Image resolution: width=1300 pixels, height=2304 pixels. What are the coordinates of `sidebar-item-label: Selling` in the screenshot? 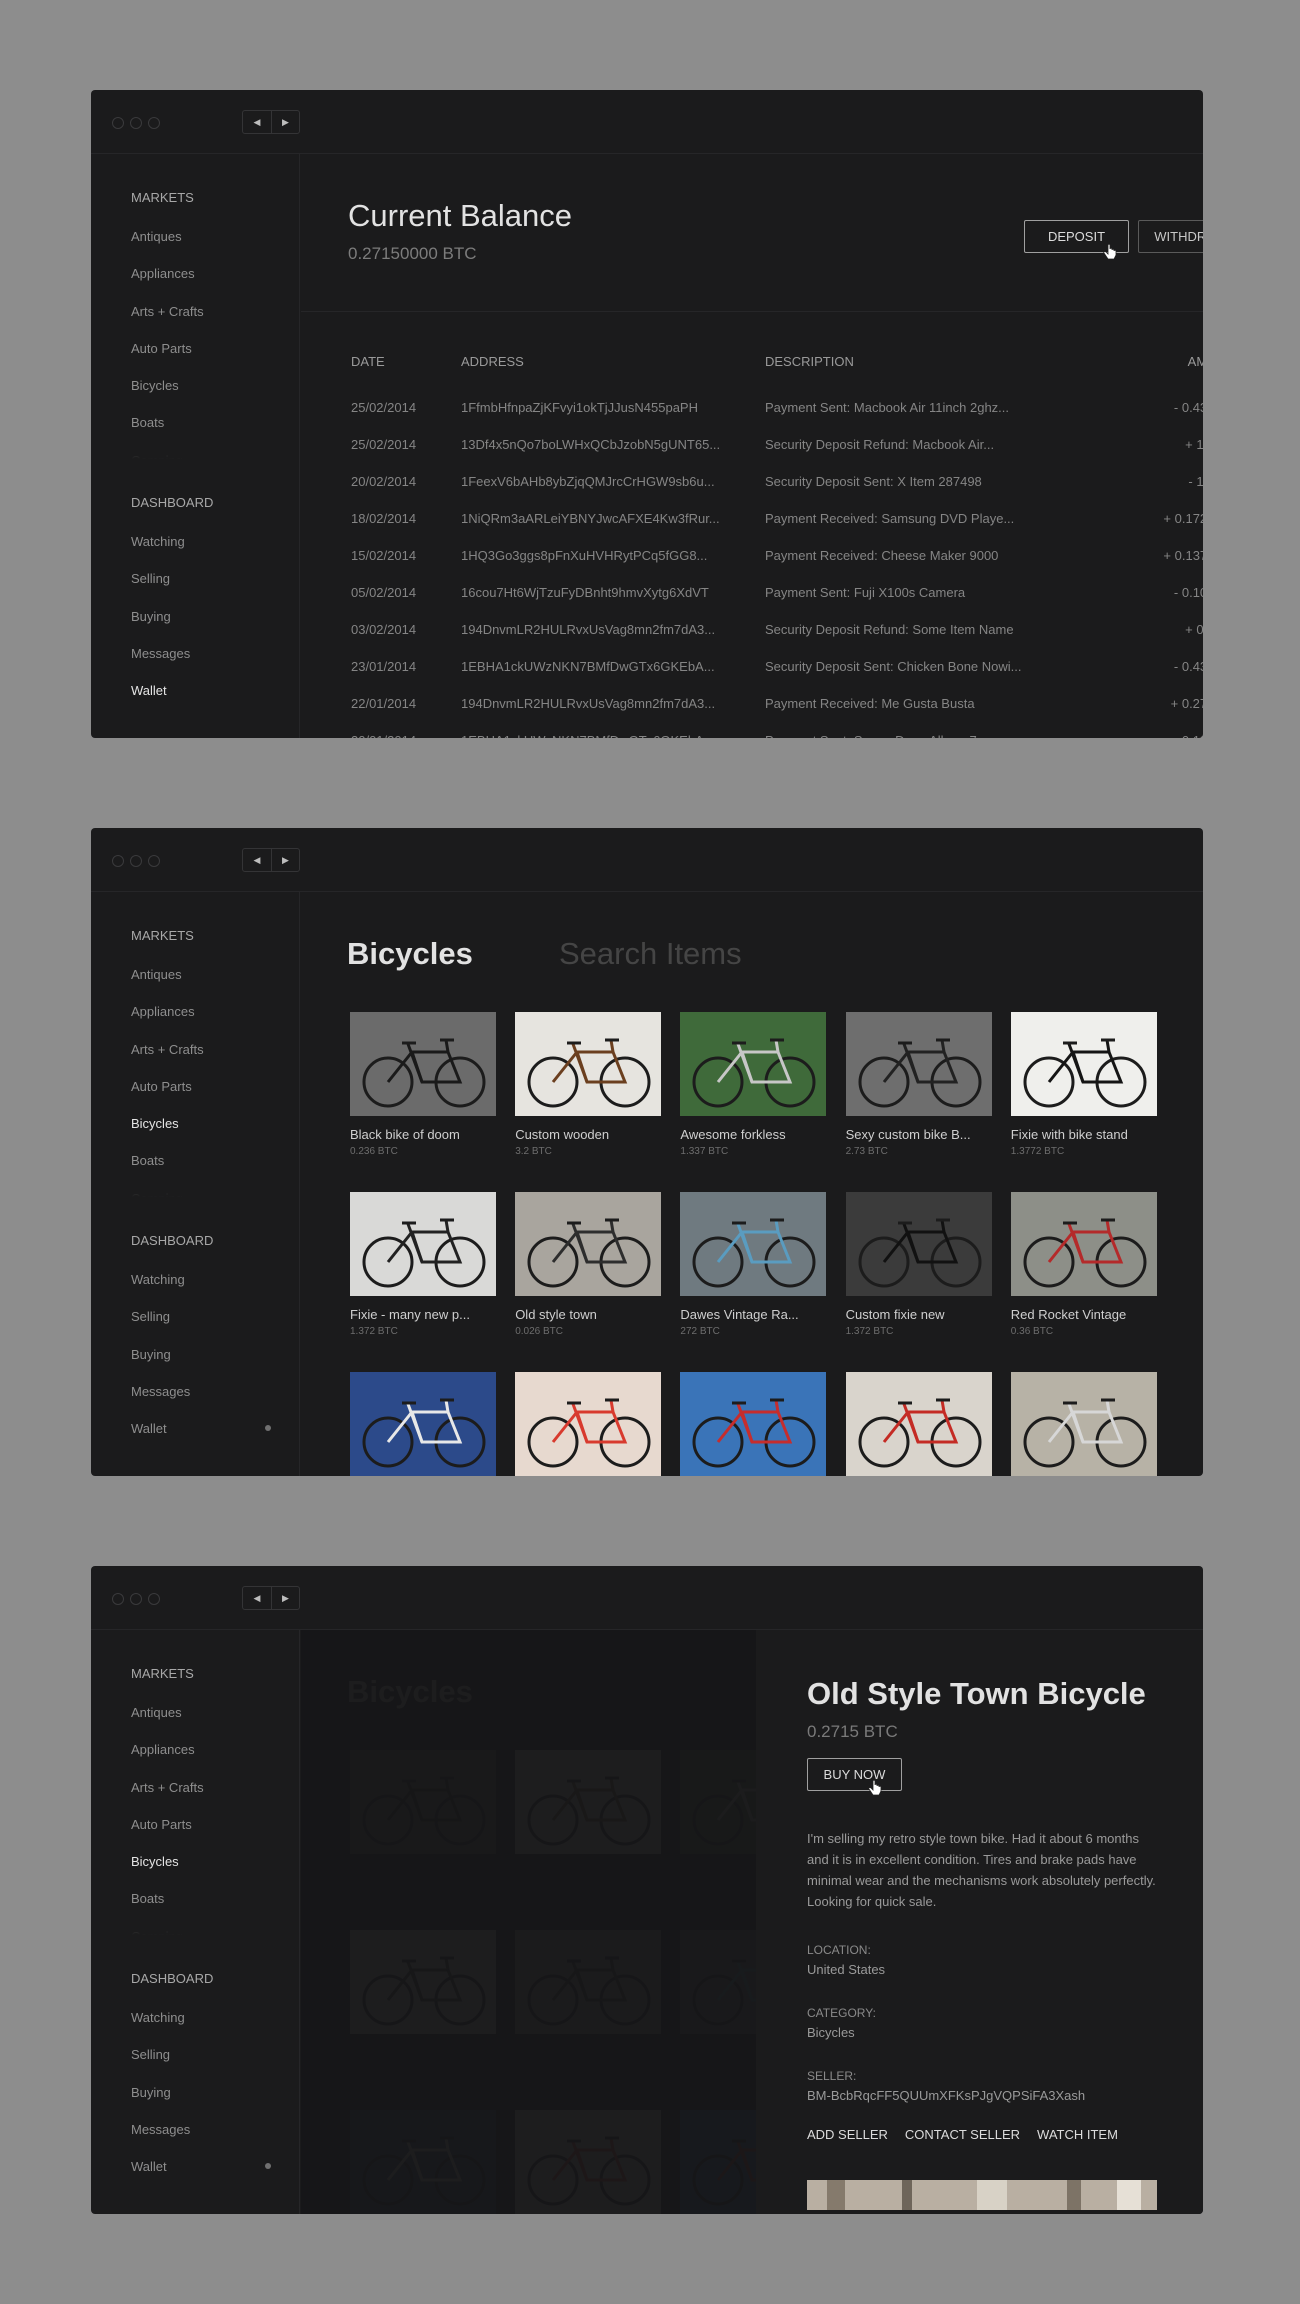 It's located at (151, 2055).